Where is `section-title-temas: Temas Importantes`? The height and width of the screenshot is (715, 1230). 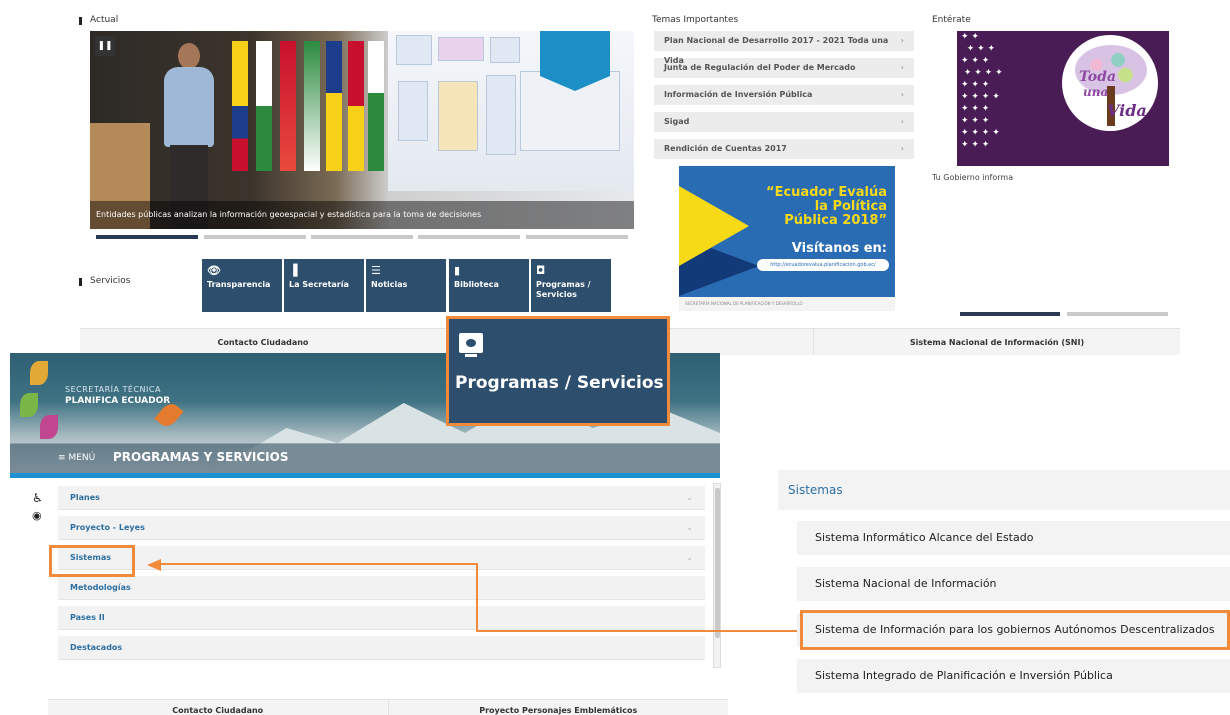
section-title-temas: Temas Importantes is located at coordinates (695, 20).